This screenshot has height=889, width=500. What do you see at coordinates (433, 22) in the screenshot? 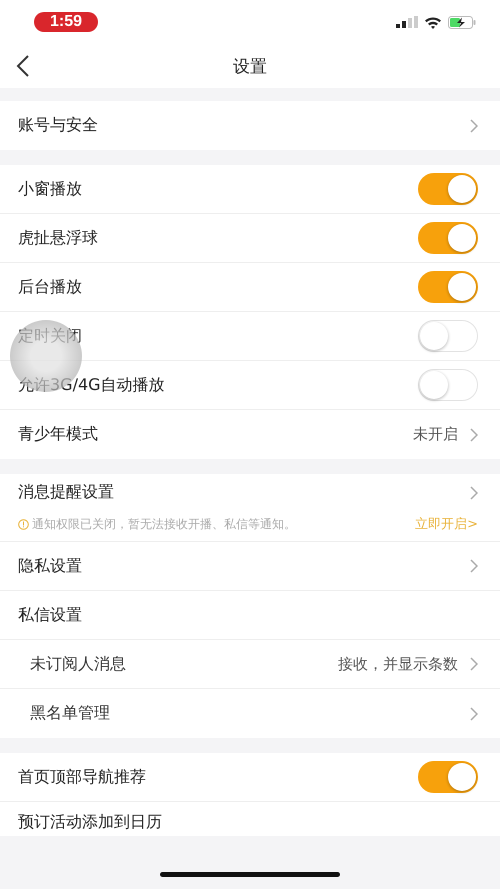
I see `wifi-icon` at bounding box center [433, 22].